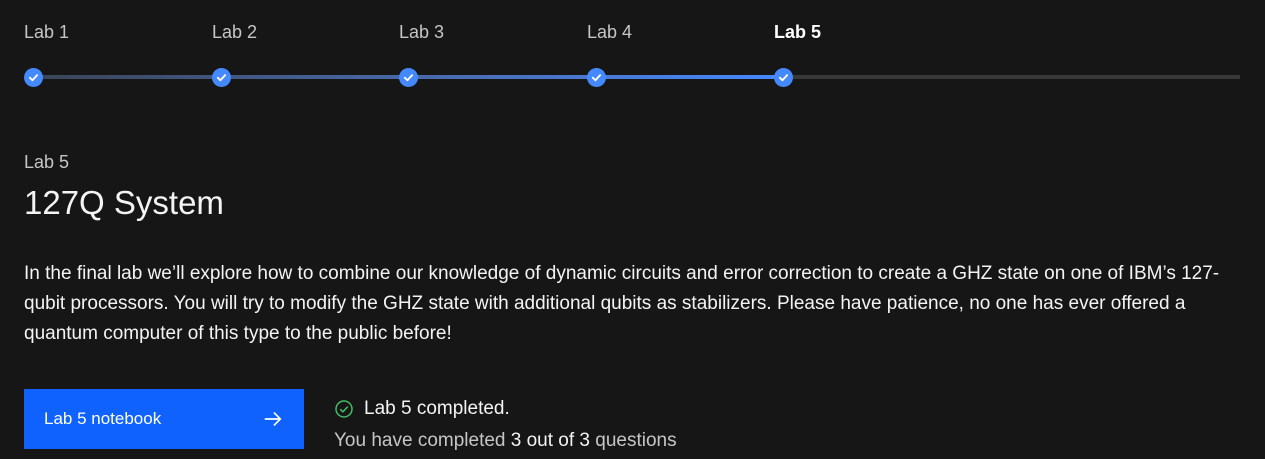 The width and height of the screenshot is (1265, 459). Describe the element at coordinates (797, 32) in the screenshot. I see `step-label-lab-5: Lab 5` at that location.